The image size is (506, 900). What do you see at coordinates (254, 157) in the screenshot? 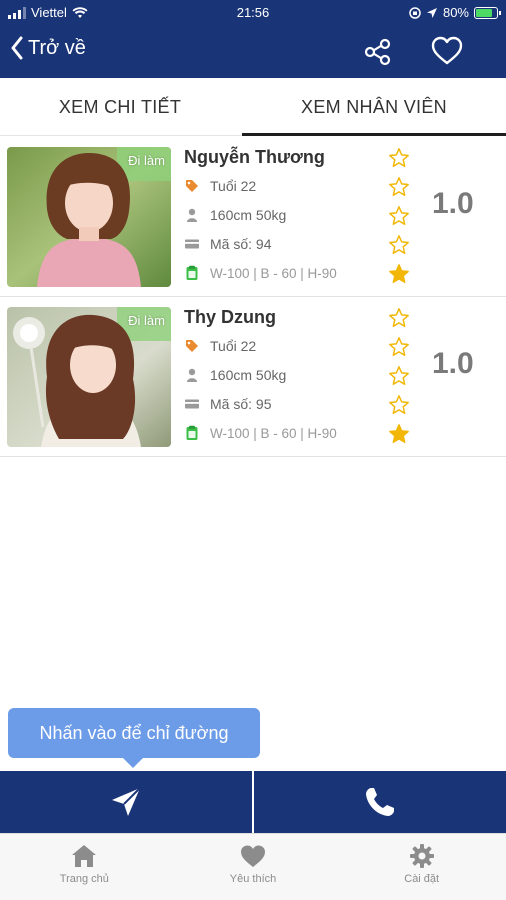
I see `staff-name: Nguyễn Thương` at bounding box center [254, 157].